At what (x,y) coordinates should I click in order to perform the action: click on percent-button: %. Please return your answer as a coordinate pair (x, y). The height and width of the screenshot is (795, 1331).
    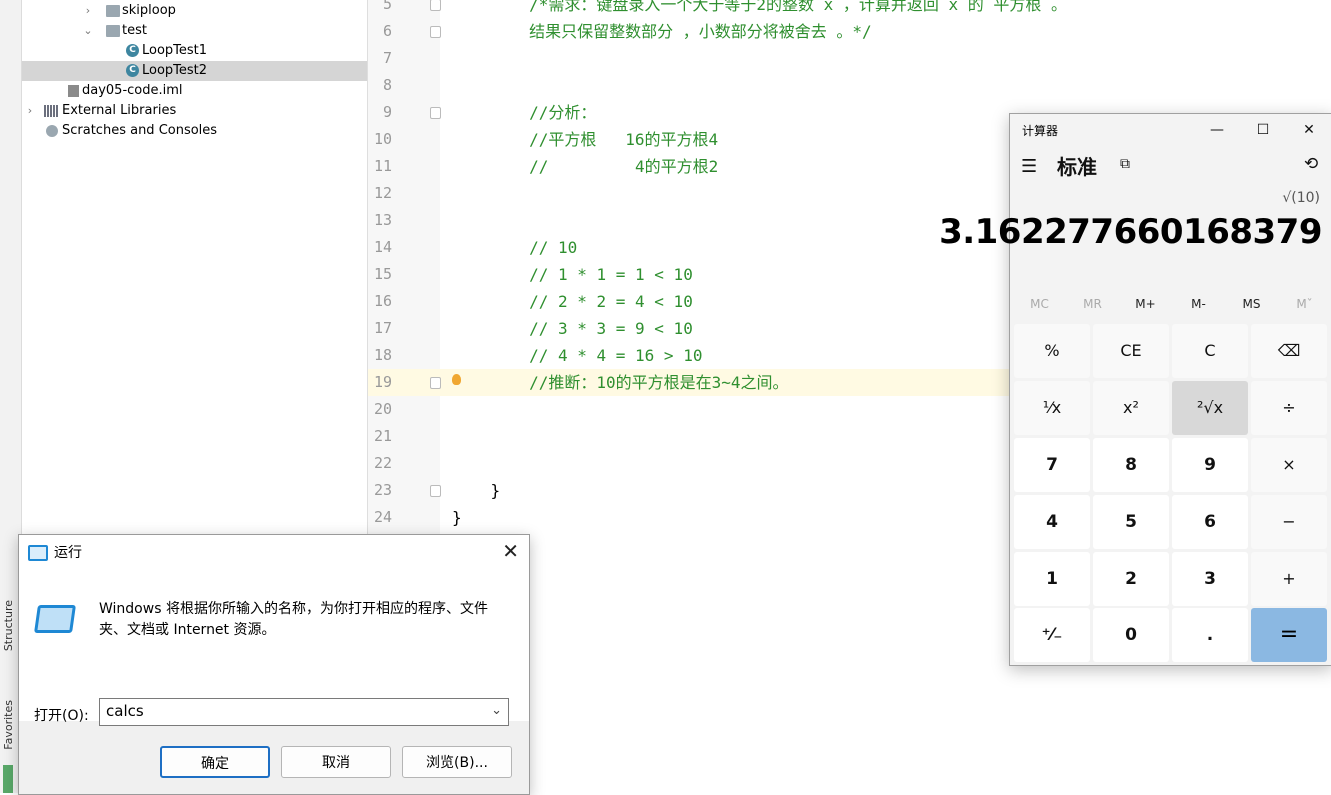
    Looking at the image, I should click on (1052, 351).